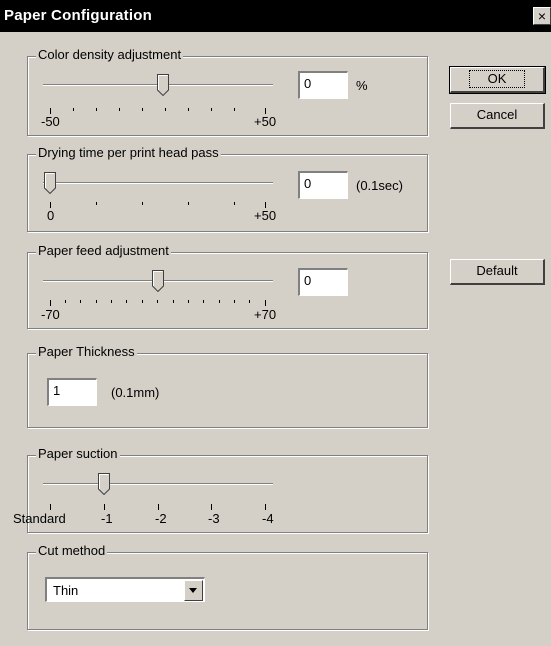 The width and height of the screenshot is (551, 646). I want to click on paper-suction-track, so click(158, 484).